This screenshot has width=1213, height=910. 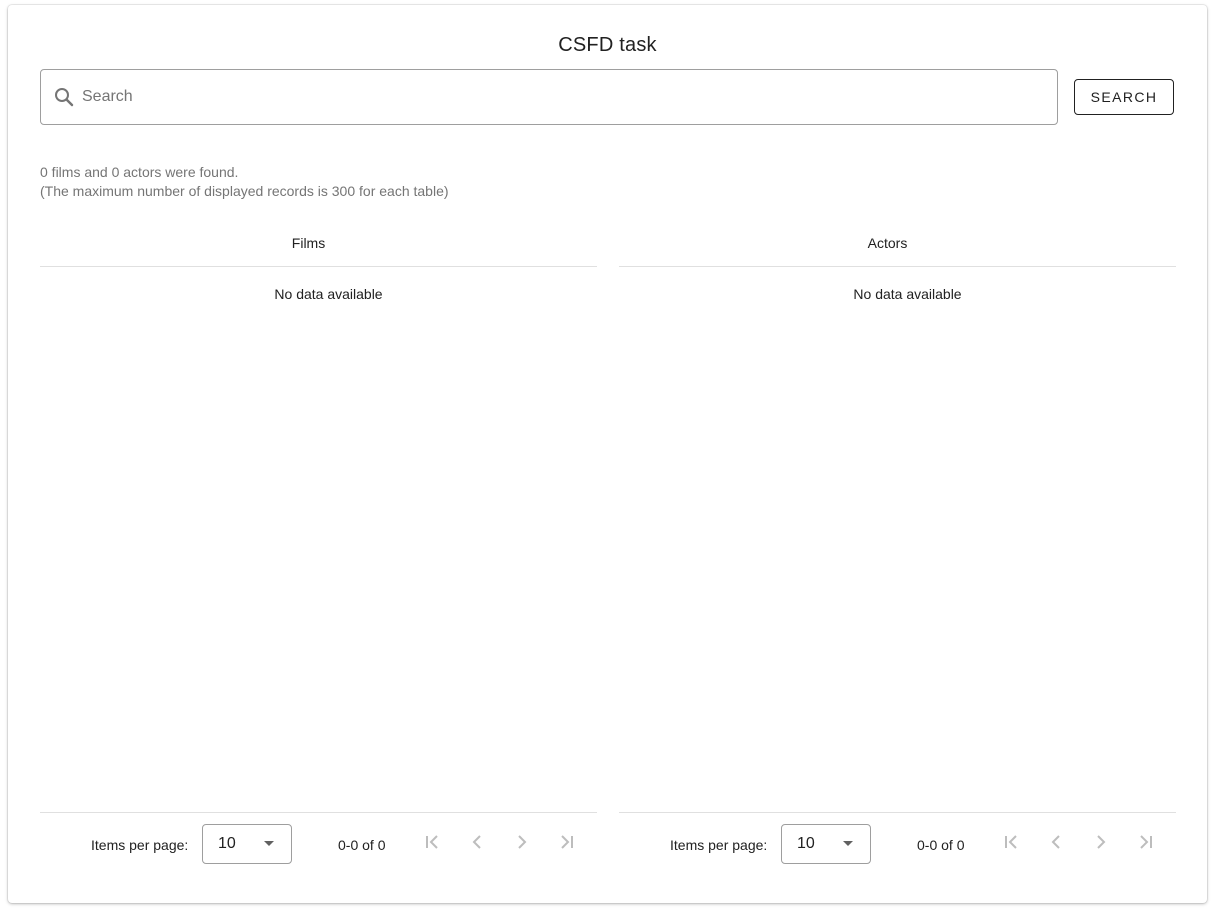 I want to click on films-items-per-page-label: Items per page:, so click(x=140, y=845).